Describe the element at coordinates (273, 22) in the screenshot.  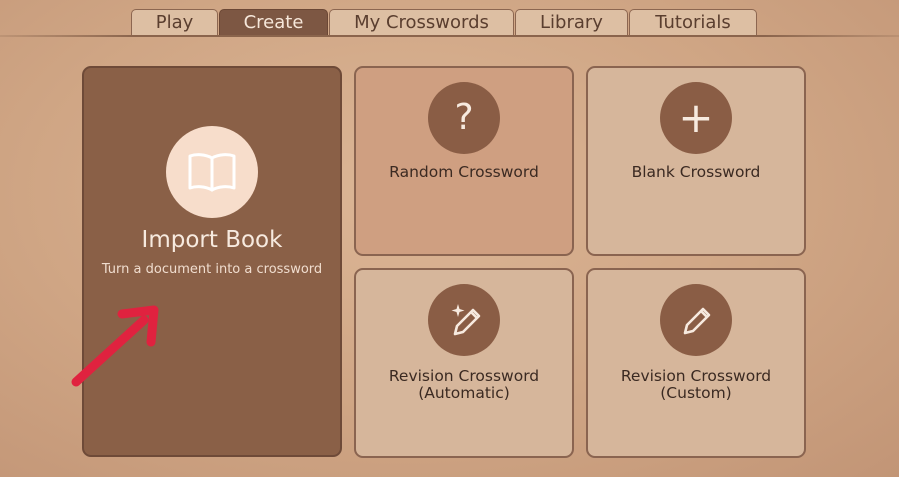
I see `tab-create: Create` at that location.